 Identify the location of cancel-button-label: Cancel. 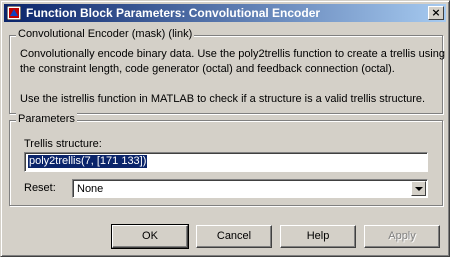
(234, 236).